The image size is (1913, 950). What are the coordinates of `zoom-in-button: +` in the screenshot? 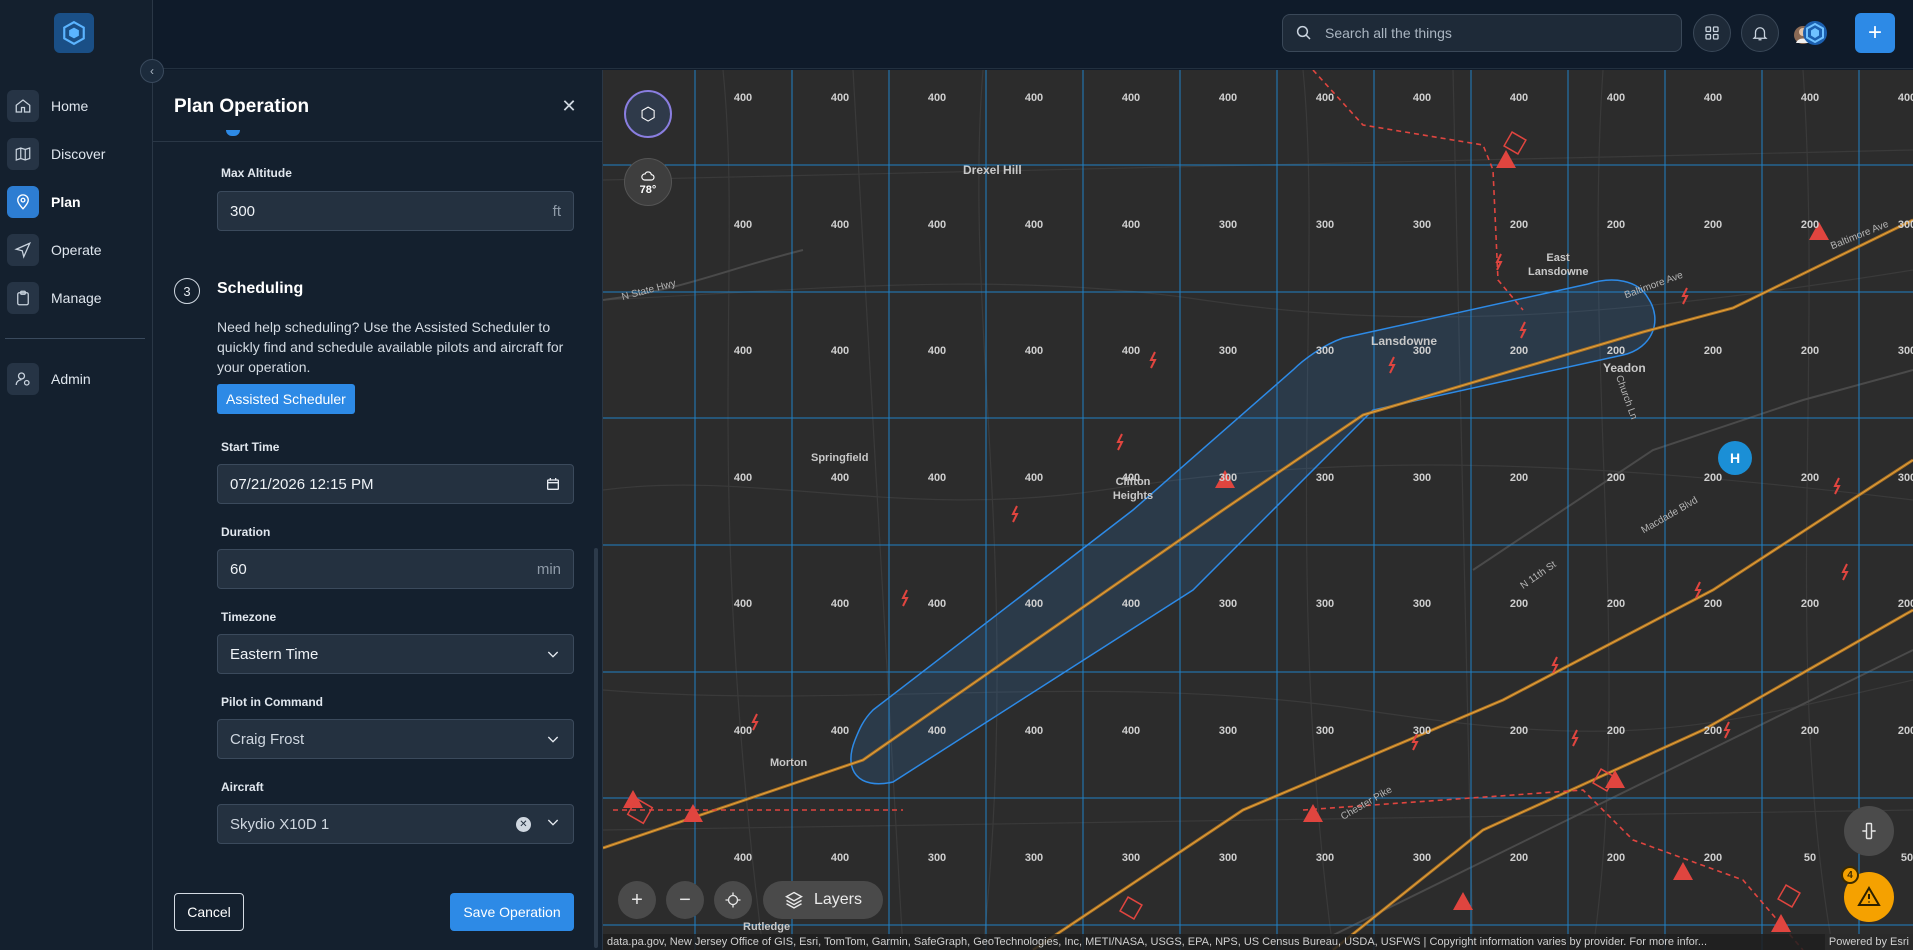 It's located at (637, 900).